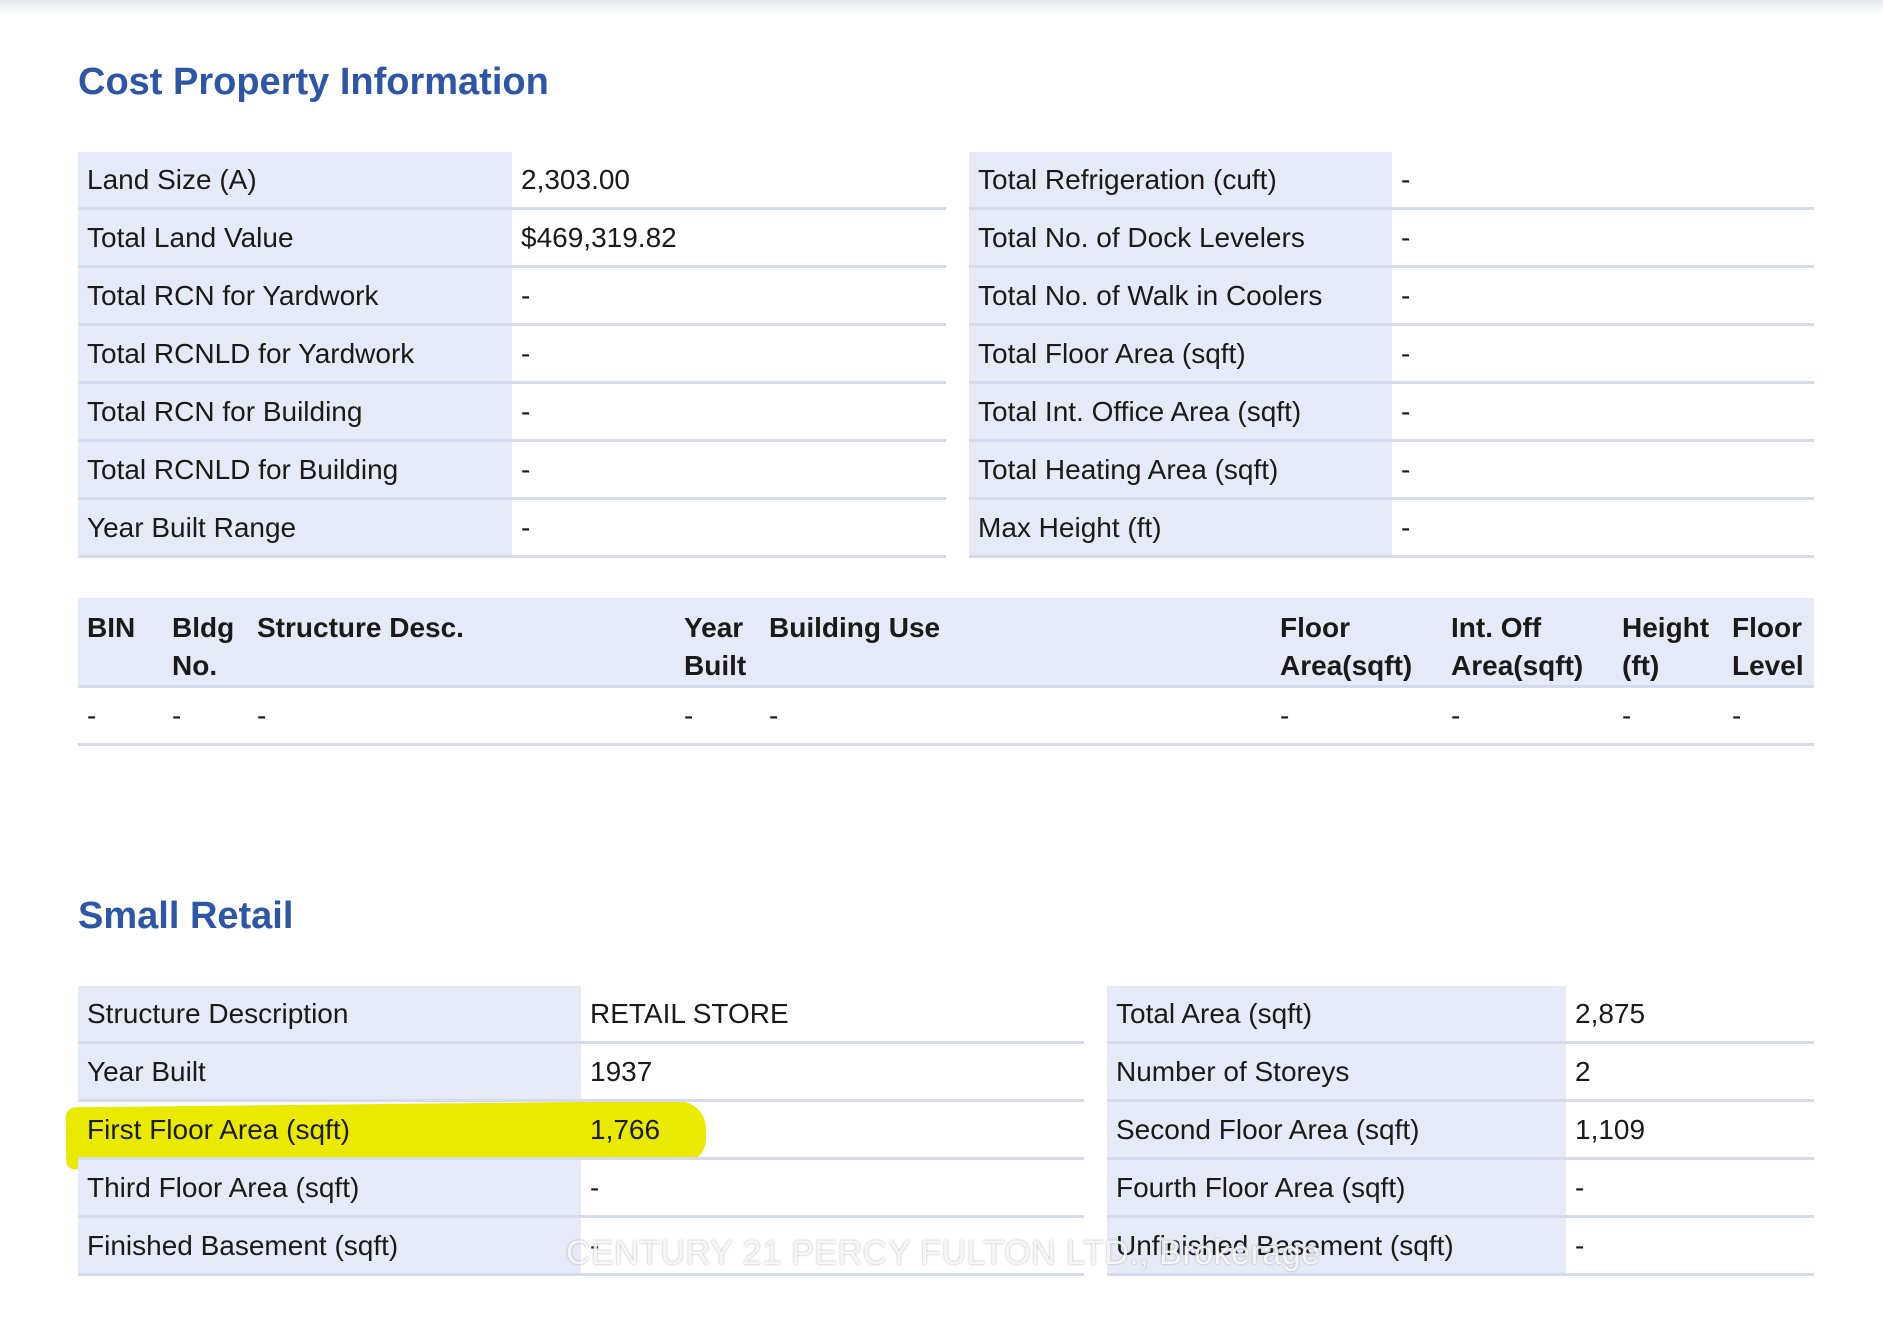 This screenshot has height=1323, width=1883. I want to click on table-row: Total Int. Office Area (sqft) -, so click(1391, 412).